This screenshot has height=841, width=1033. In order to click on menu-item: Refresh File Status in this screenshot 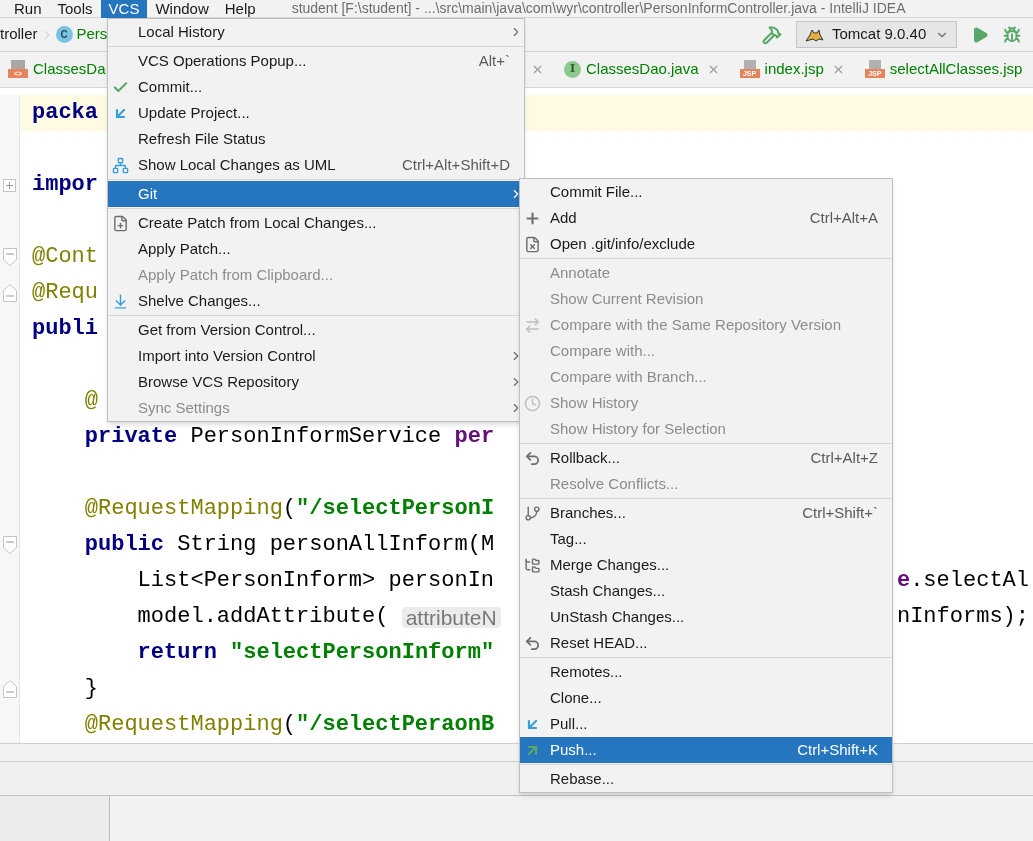, I will do `click(316, 139)`.